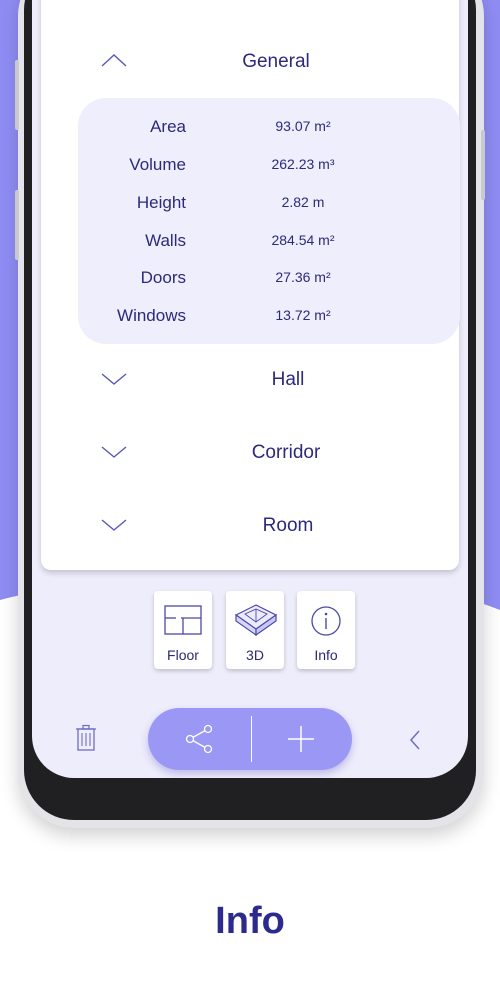 The width and height of the screenshot is (500, 1000). Describe the element at coordinates (276, 61) in the screenshot. I see `section-title: General` at that location.